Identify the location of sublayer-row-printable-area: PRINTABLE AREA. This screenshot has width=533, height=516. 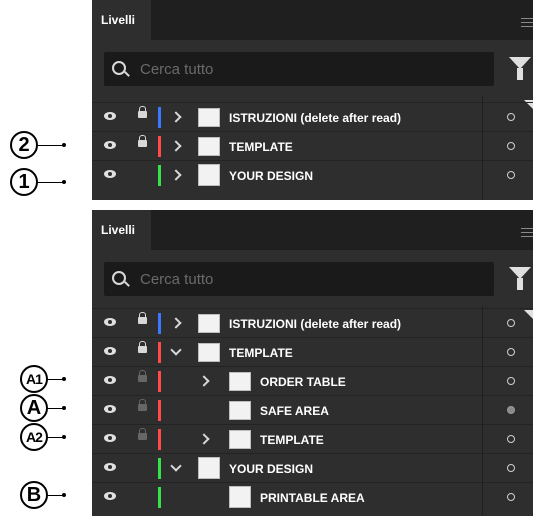
(312, 497).